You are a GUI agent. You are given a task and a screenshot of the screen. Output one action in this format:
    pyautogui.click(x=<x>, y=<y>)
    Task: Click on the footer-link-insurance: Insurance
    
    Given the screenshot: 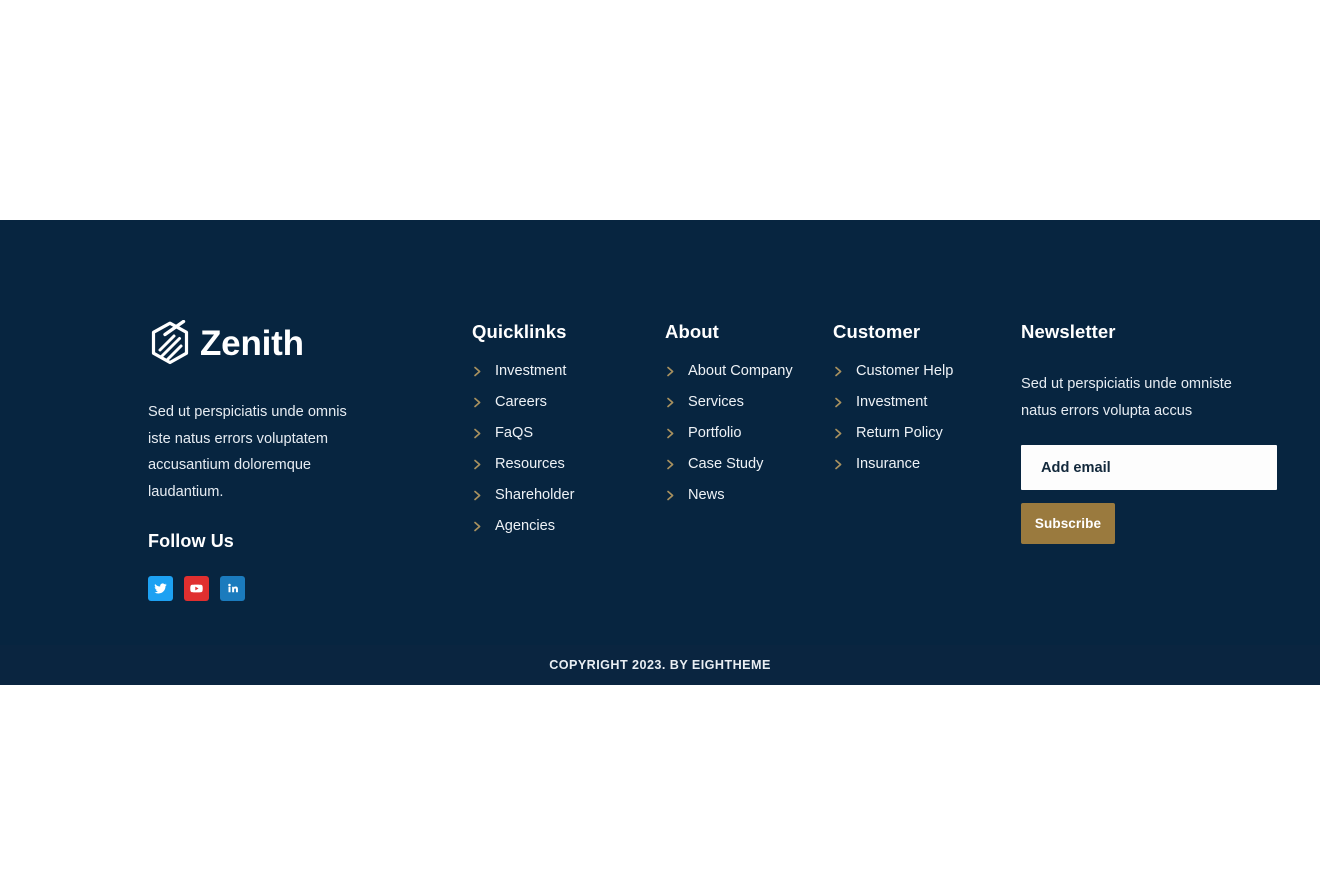 What is the action you would take?
    pyautogui.click(x=923, y=464)
    